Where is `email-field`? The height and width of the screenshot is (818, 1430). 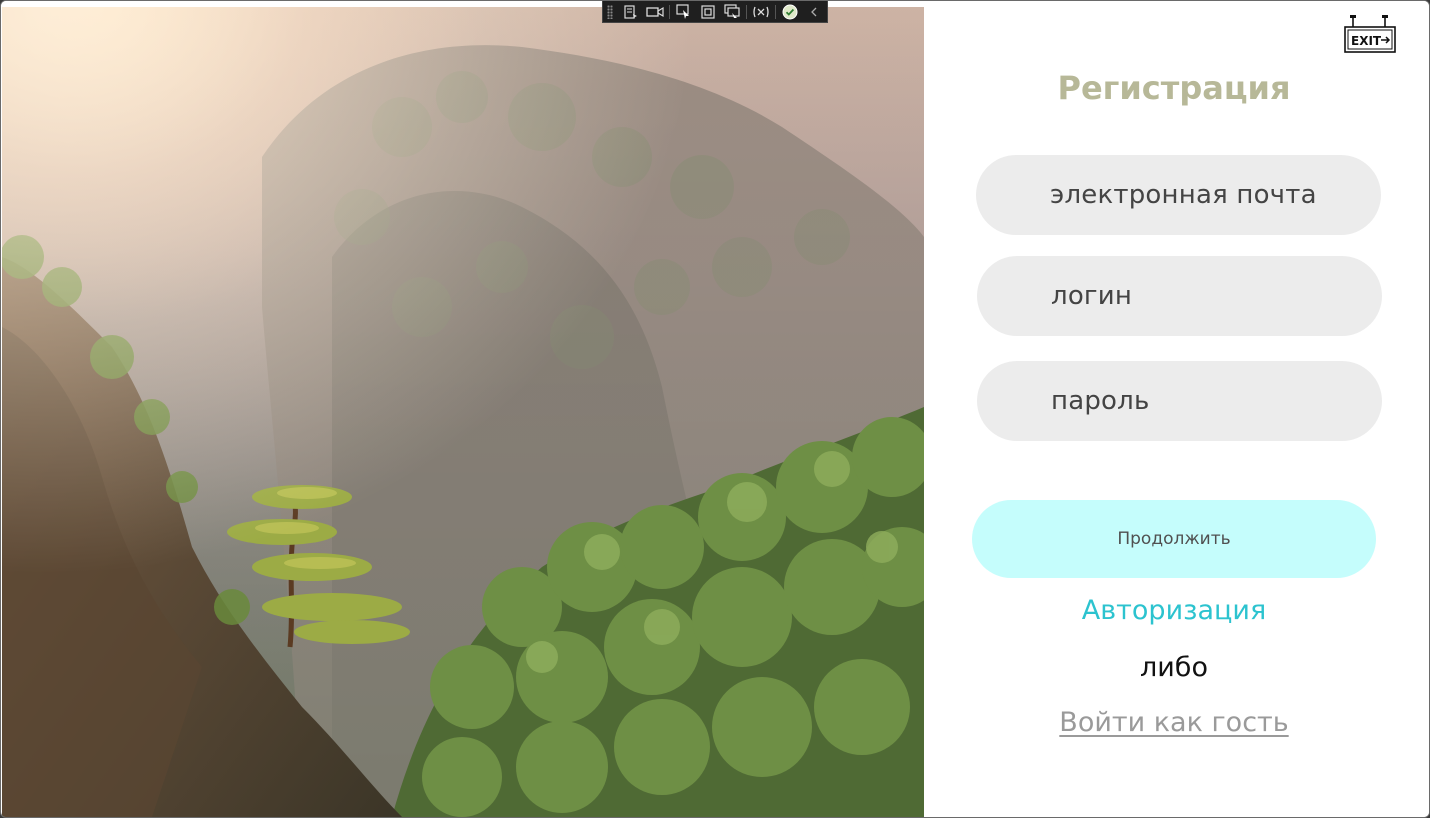 email-field is located at coordinates (1178, 195).